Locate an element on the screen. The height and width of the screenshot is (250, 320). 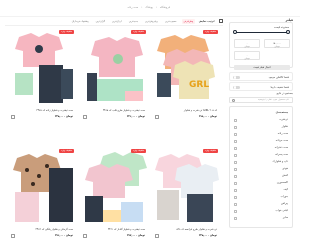
price-slider-min-handle is located at coordinates (235, 32).